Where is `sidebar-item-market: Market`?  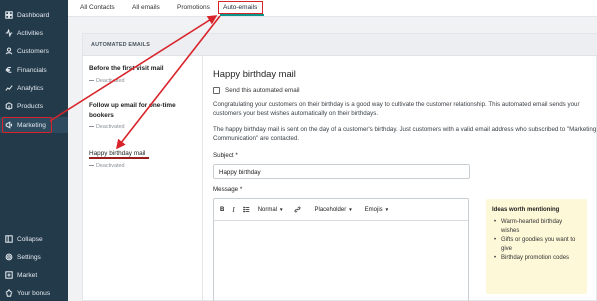
sidebar-item-market: Market is located at coordinates (34, 275).